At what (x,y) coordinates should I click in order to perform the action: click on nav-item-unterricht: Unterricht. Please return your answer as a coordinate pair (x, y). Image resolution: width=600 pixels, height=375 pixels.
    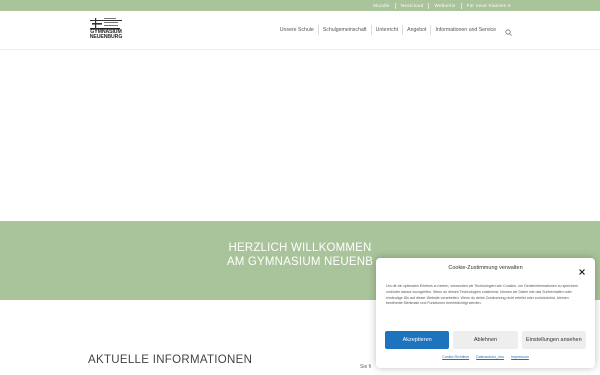
    Looking at the image, I should click on (386, 30).